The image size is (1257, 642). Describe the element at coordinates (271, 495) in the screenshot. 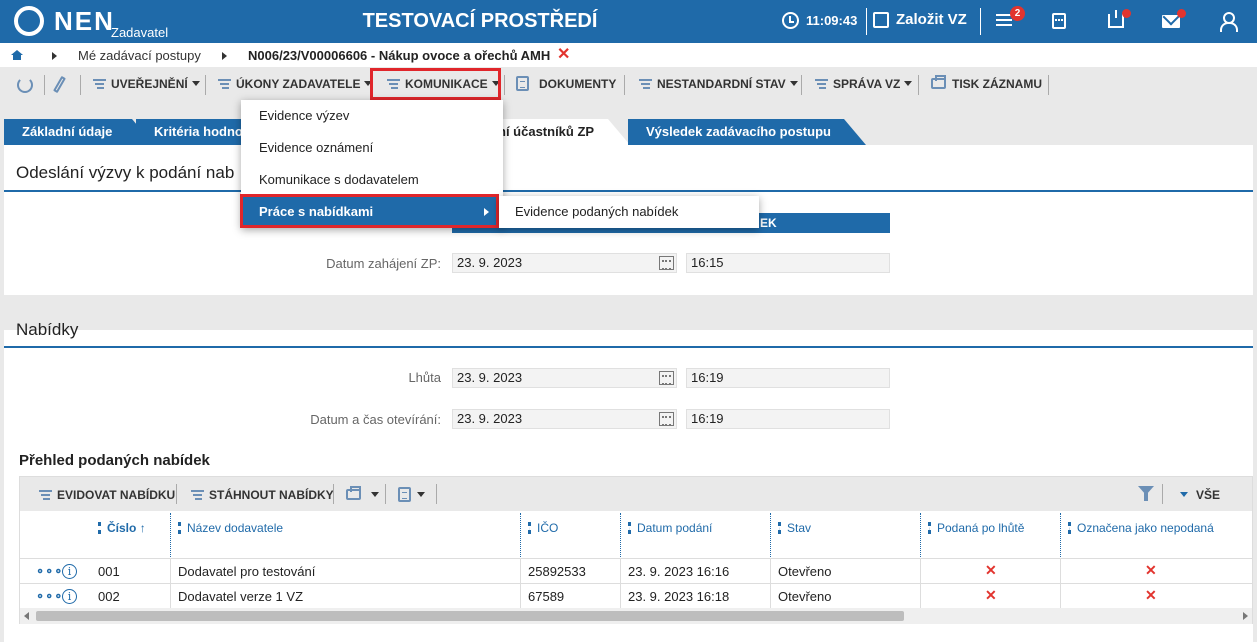

I see `button-label: STÁHNOUT NABÍDKY` at that location.